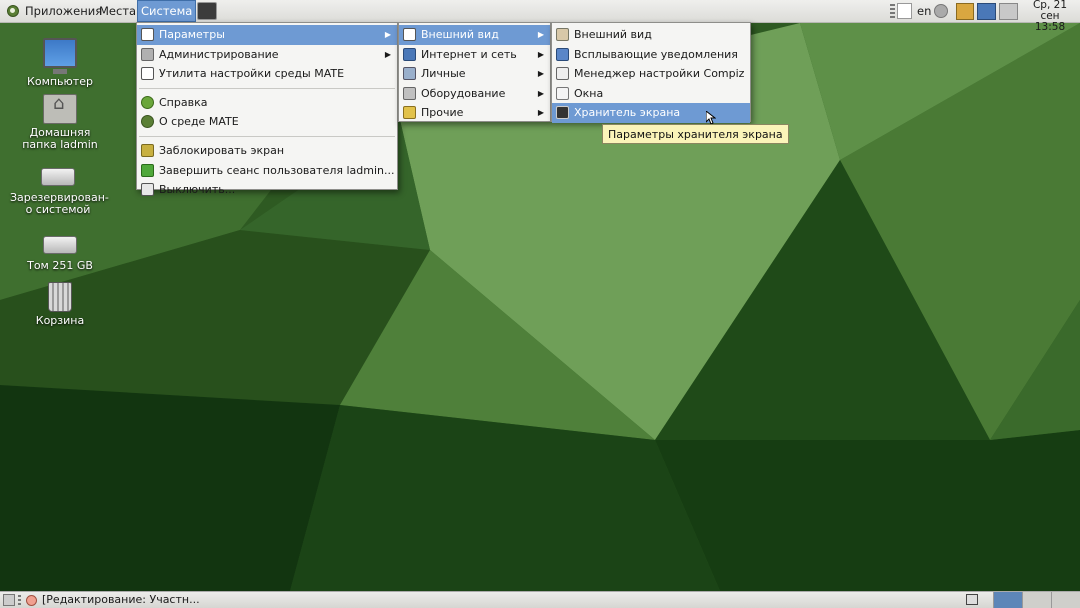 The image size is (1080, 608). I want to click on logout-icon, so click(147, 170).